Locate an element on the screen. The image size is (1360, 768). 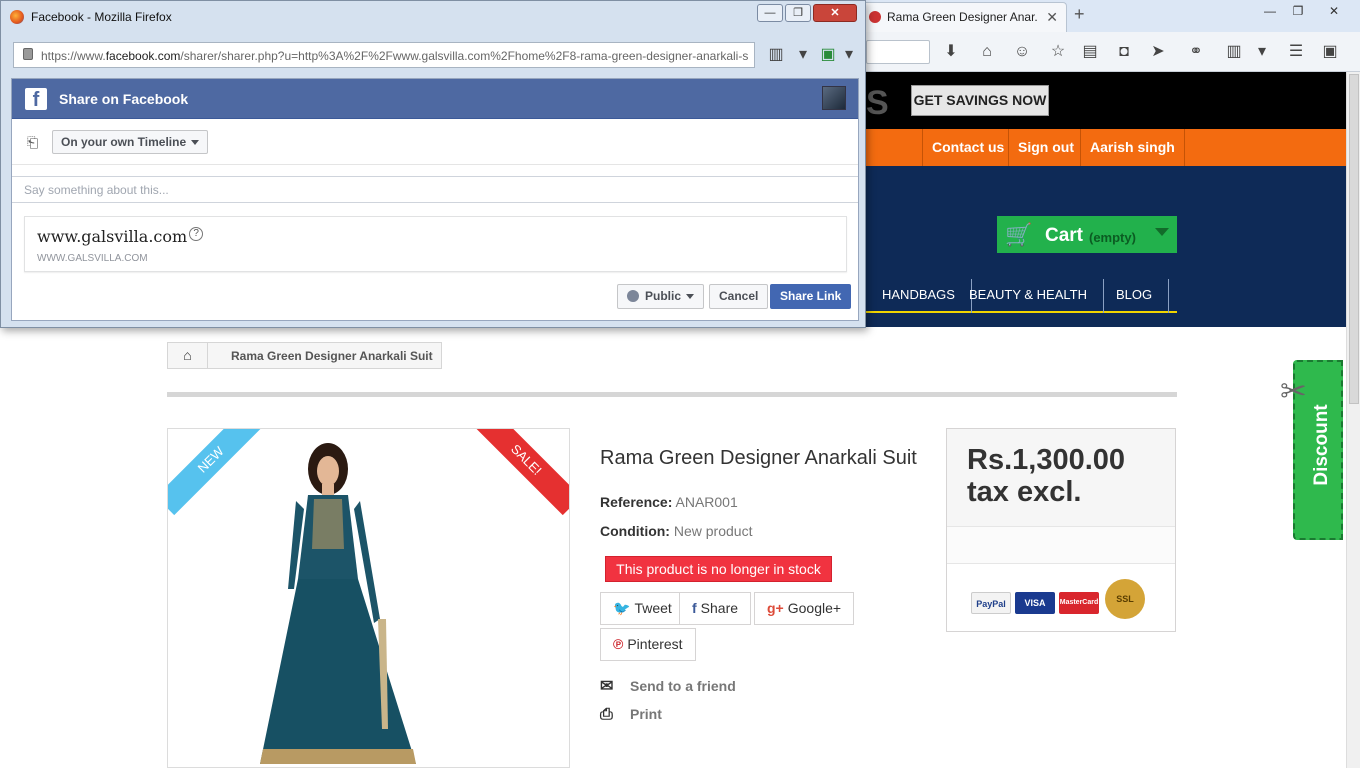
avatar is located at coordinates (834, 98).